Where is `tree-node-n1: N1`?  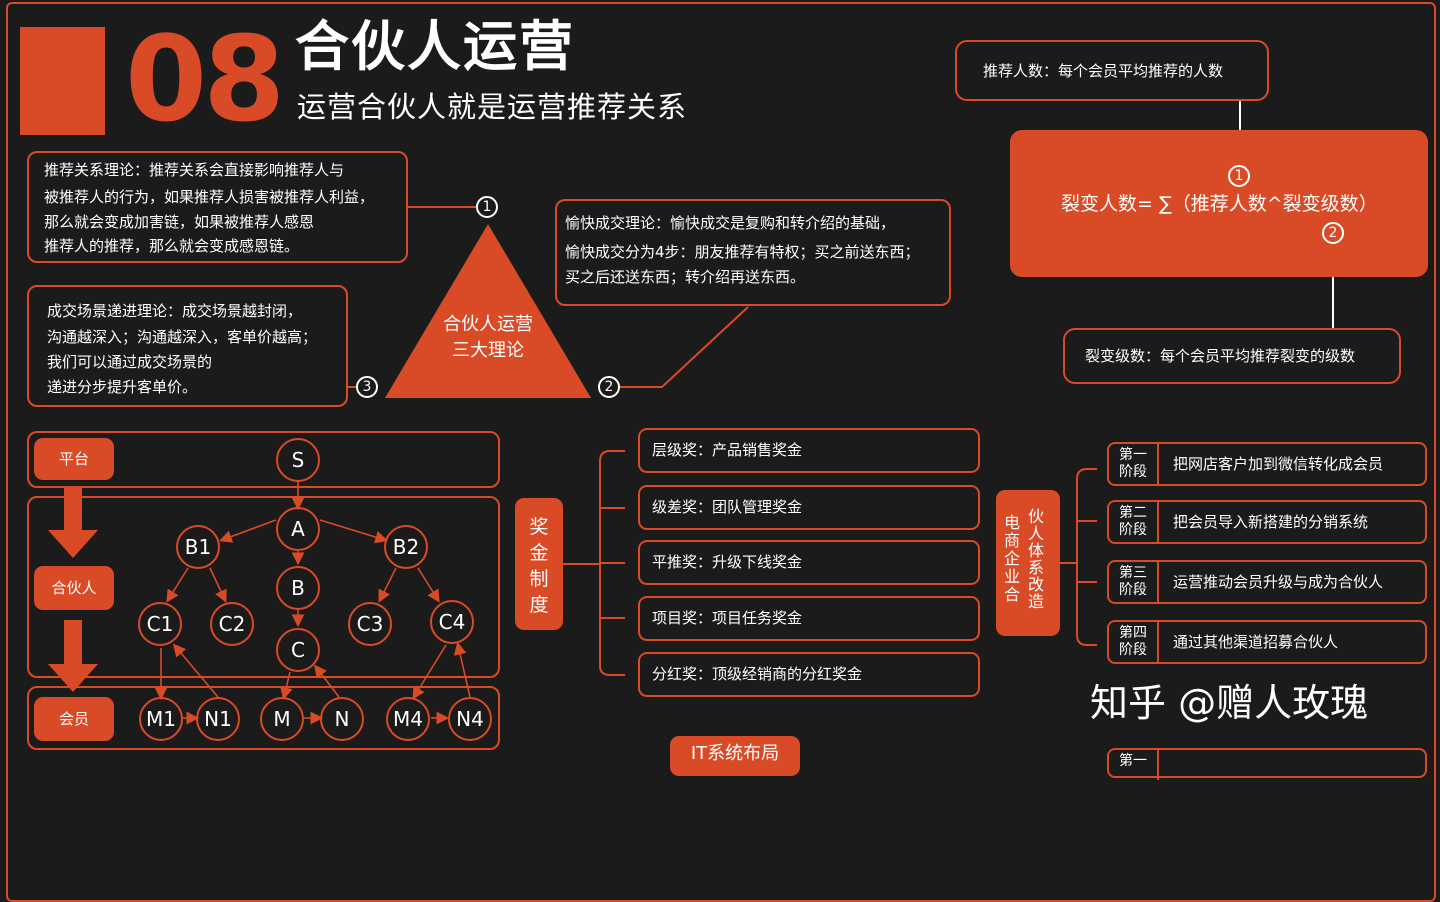 tree-node-n1: N1 is located at coordinates (218, 719).